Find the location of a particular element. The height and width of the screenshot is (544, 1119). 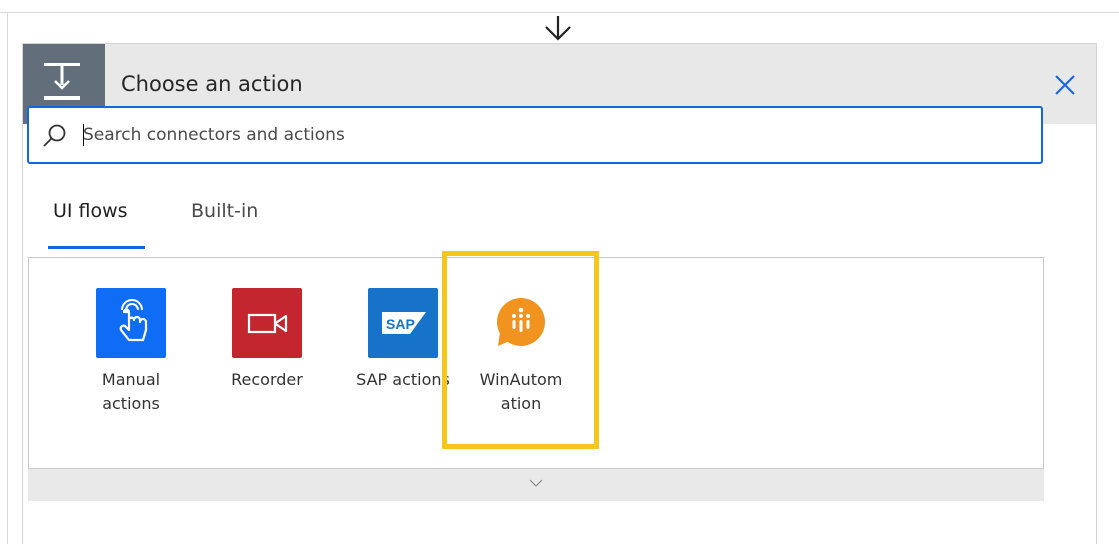

flow-arrow-down-icon is located at coordinates (558, 28).